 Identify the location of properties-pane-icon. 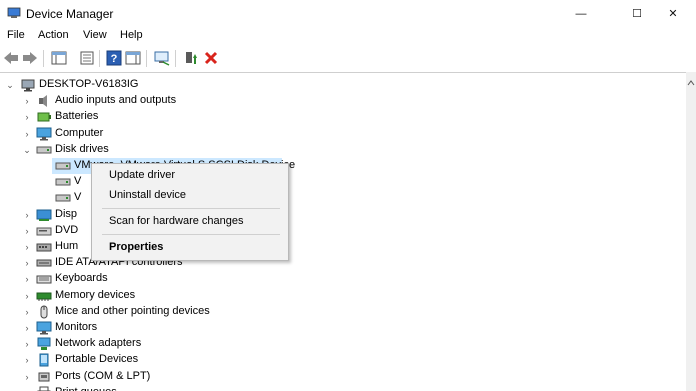
(59, 58).